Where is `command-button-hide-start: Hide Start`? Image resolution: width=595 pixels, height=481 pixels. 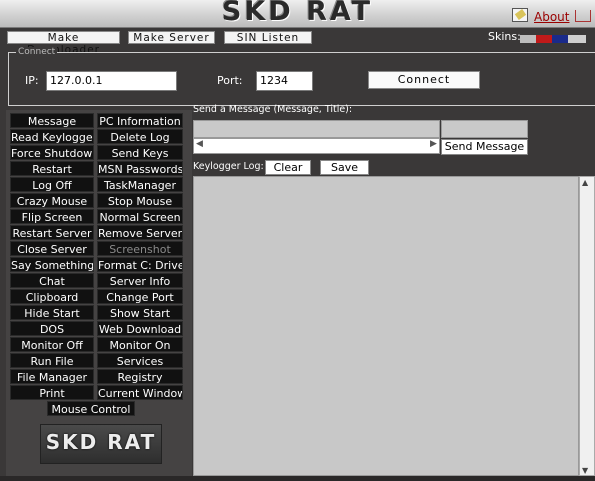 command-button-hide-start: Hide Start is located at coordinates (52, 312).